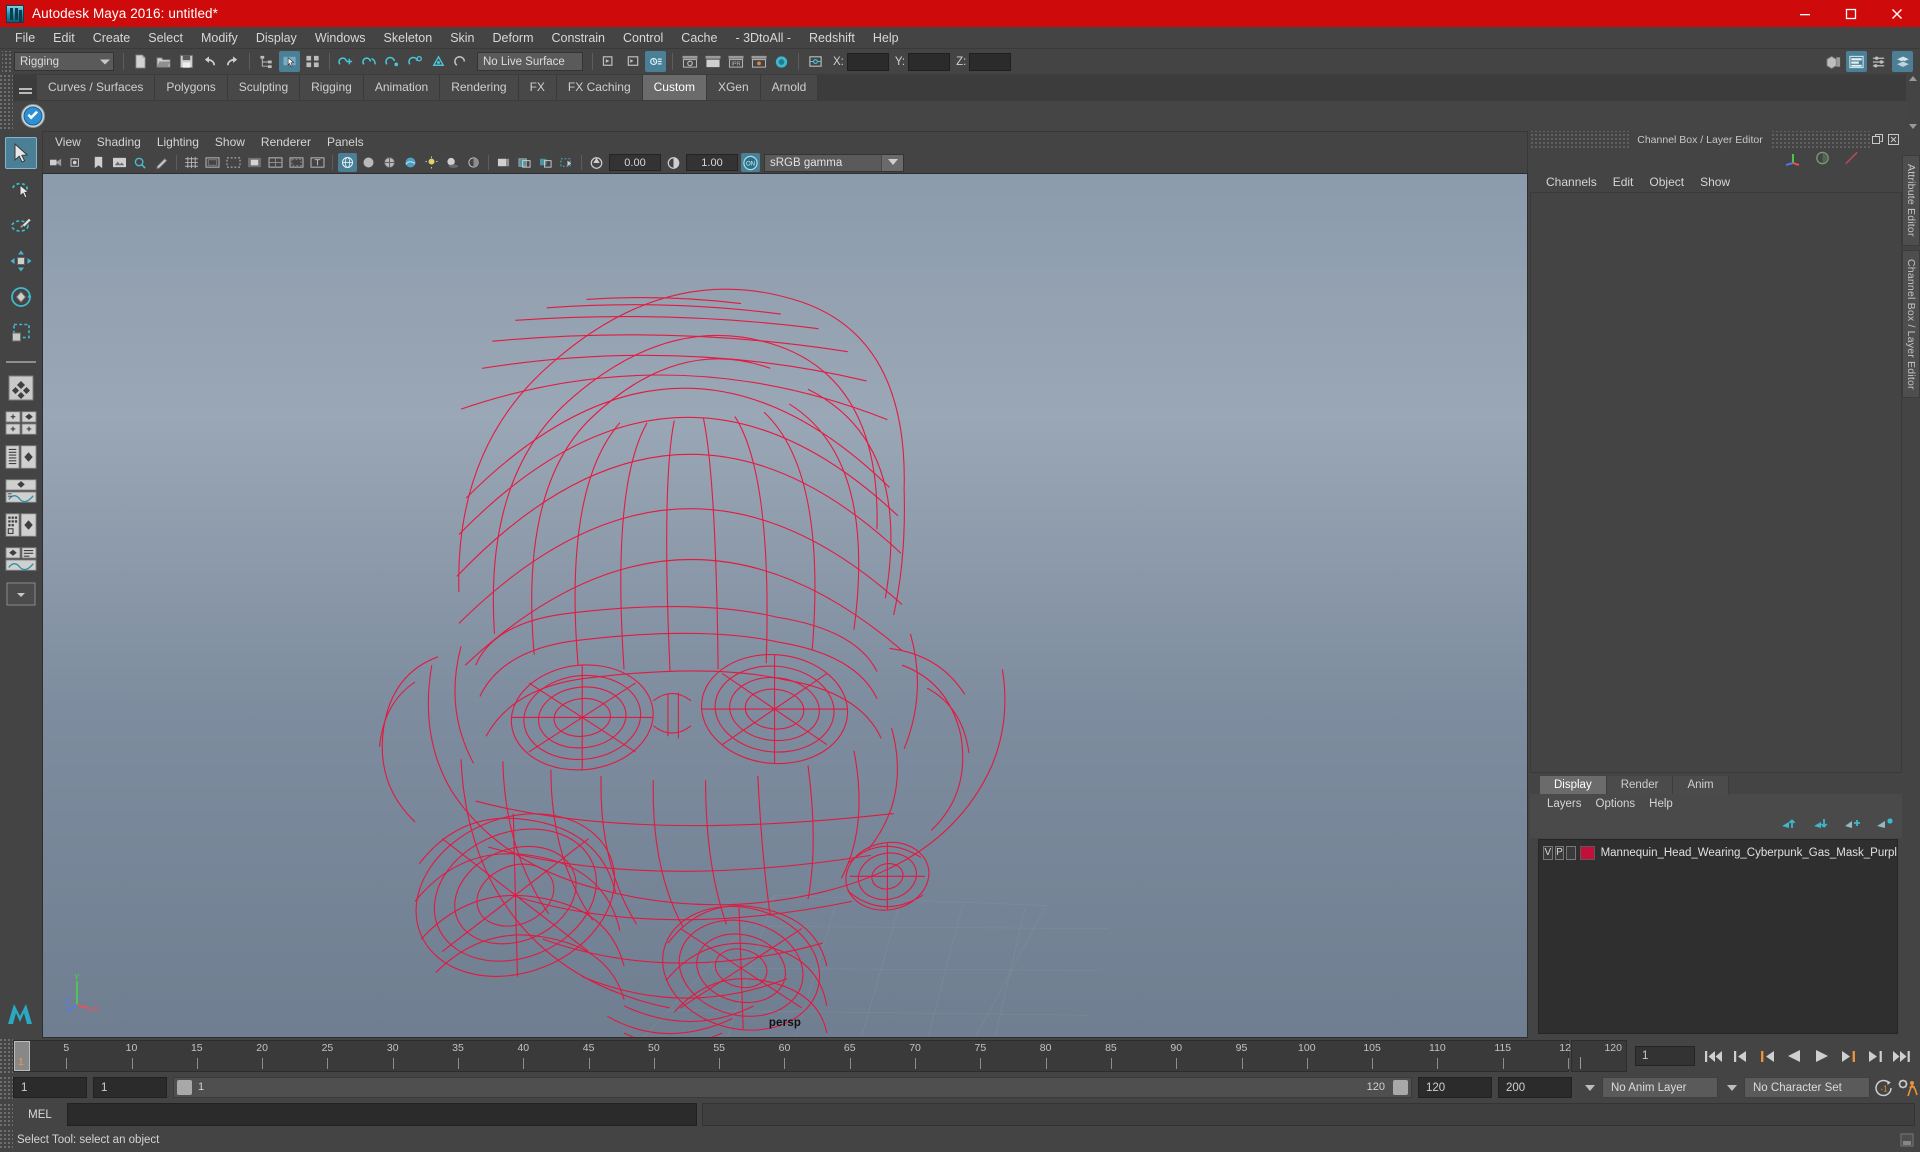 This screenshot has height=1152, width=1920. What do you see at coordinates (161, 162) in the screenshot?
I see `grease-pencil-icon` at bounding box center [161, 162].